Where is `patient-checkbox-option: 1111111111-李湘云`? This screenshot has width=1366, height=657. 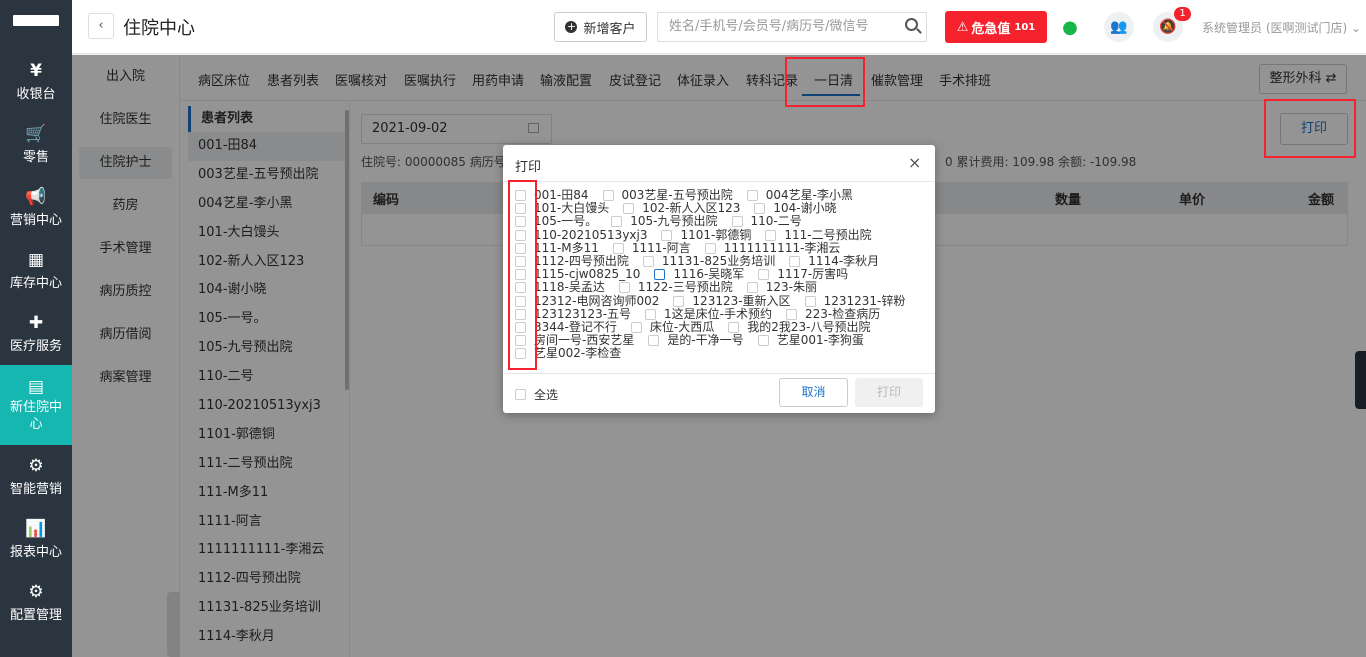 patient-checkbox-option: 1111111111-李湘云 is located at coordinates (772, 247).